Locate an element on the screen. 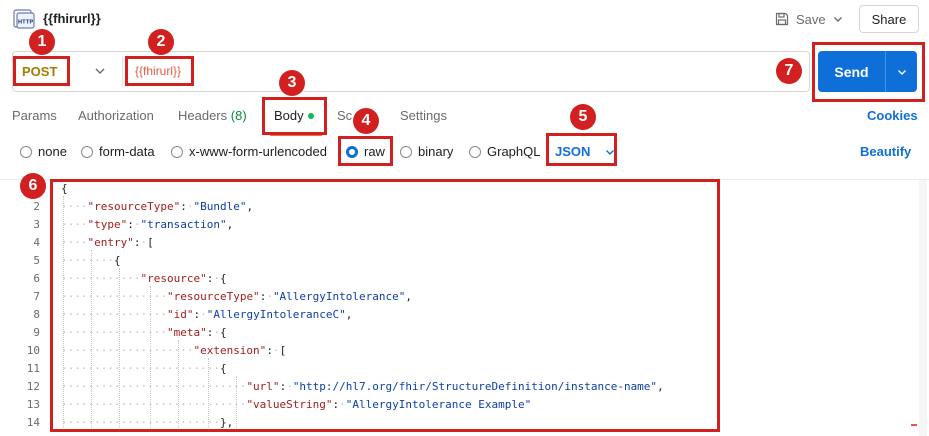 This screenshot has width=929, height=436. annotation-badge: 4 is located at coordinates (366, 121).